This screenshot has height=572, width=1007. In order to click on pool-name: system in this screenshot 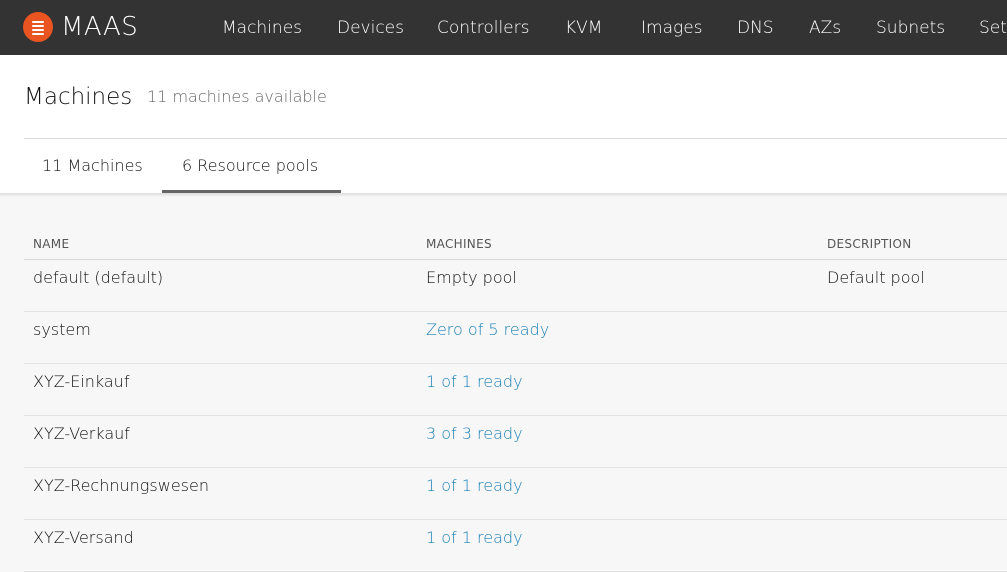, I will do `click(62, 329)`.